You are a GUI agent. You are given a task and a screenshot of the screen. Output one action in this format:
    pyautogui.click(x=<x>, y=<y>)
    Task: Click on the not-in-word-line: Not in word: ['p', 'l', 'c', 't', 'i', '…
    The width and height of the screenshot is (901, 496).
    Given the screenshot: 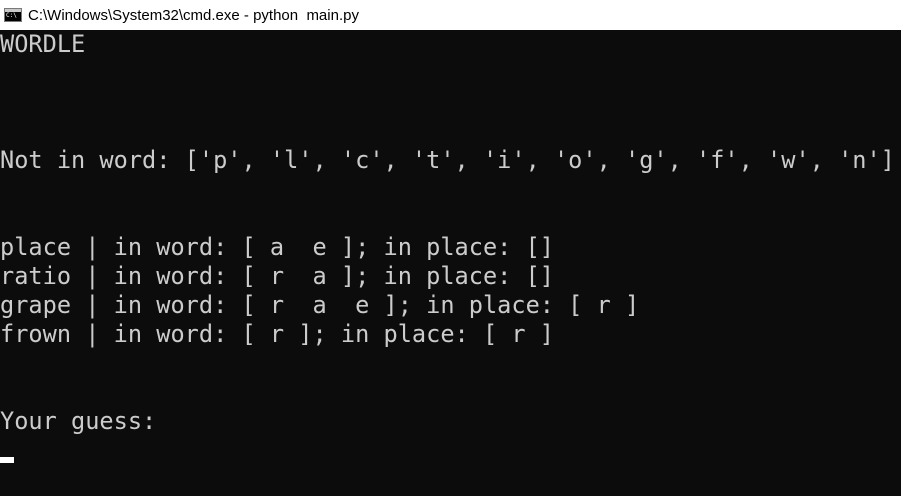 What is the action you would take?
    pyautogui.click(x=447, y=160)
    